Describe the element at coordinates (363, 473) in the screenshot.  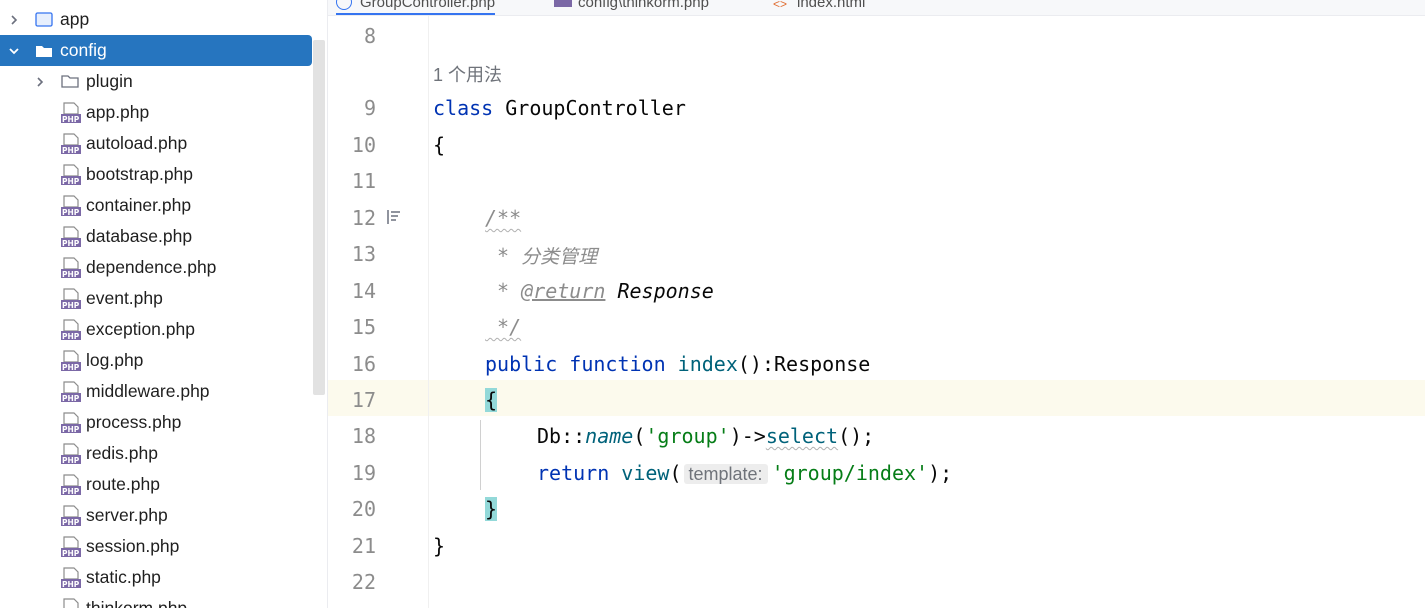
I see `line-number: 19` at that location.